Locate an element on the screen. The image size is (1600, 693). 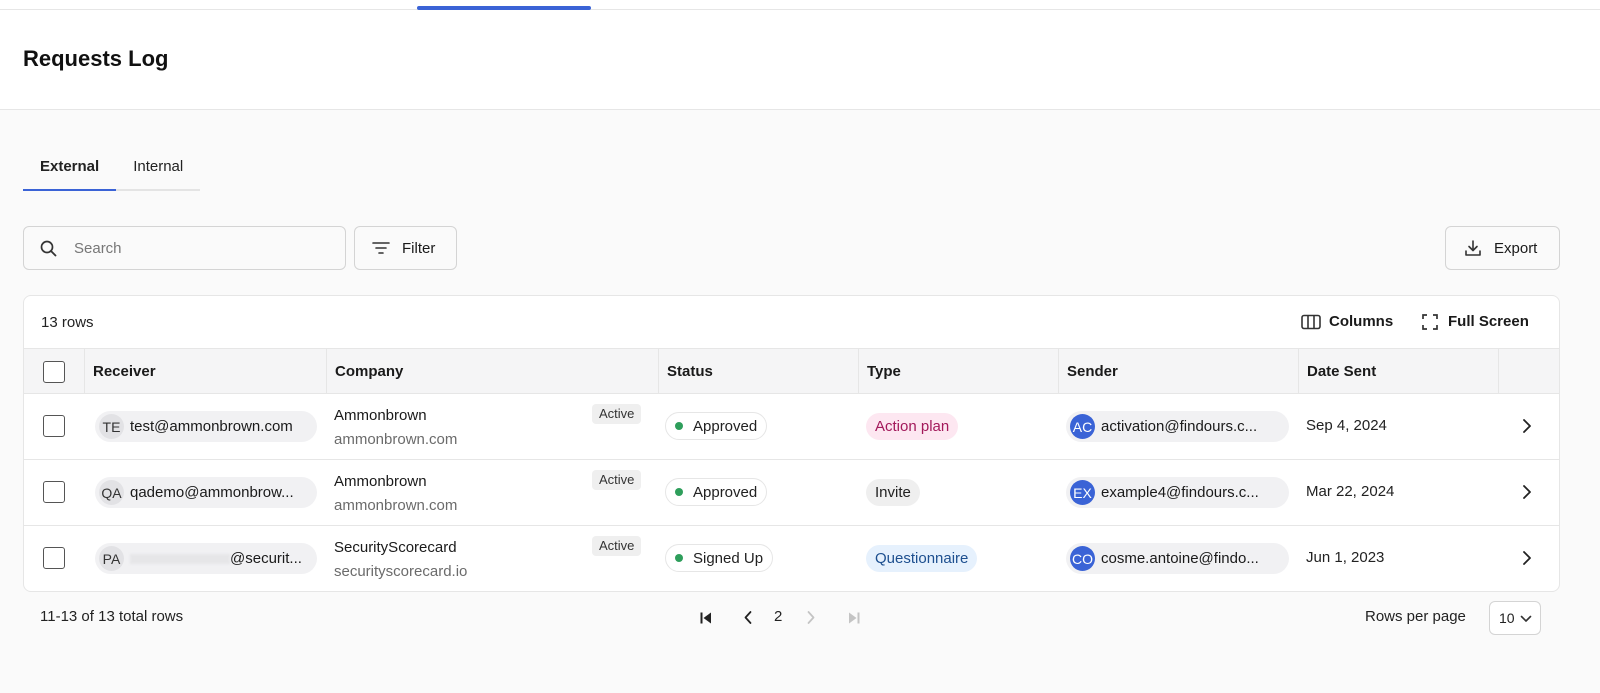
page-header: Requests Log is located at coordinates (800, 60).